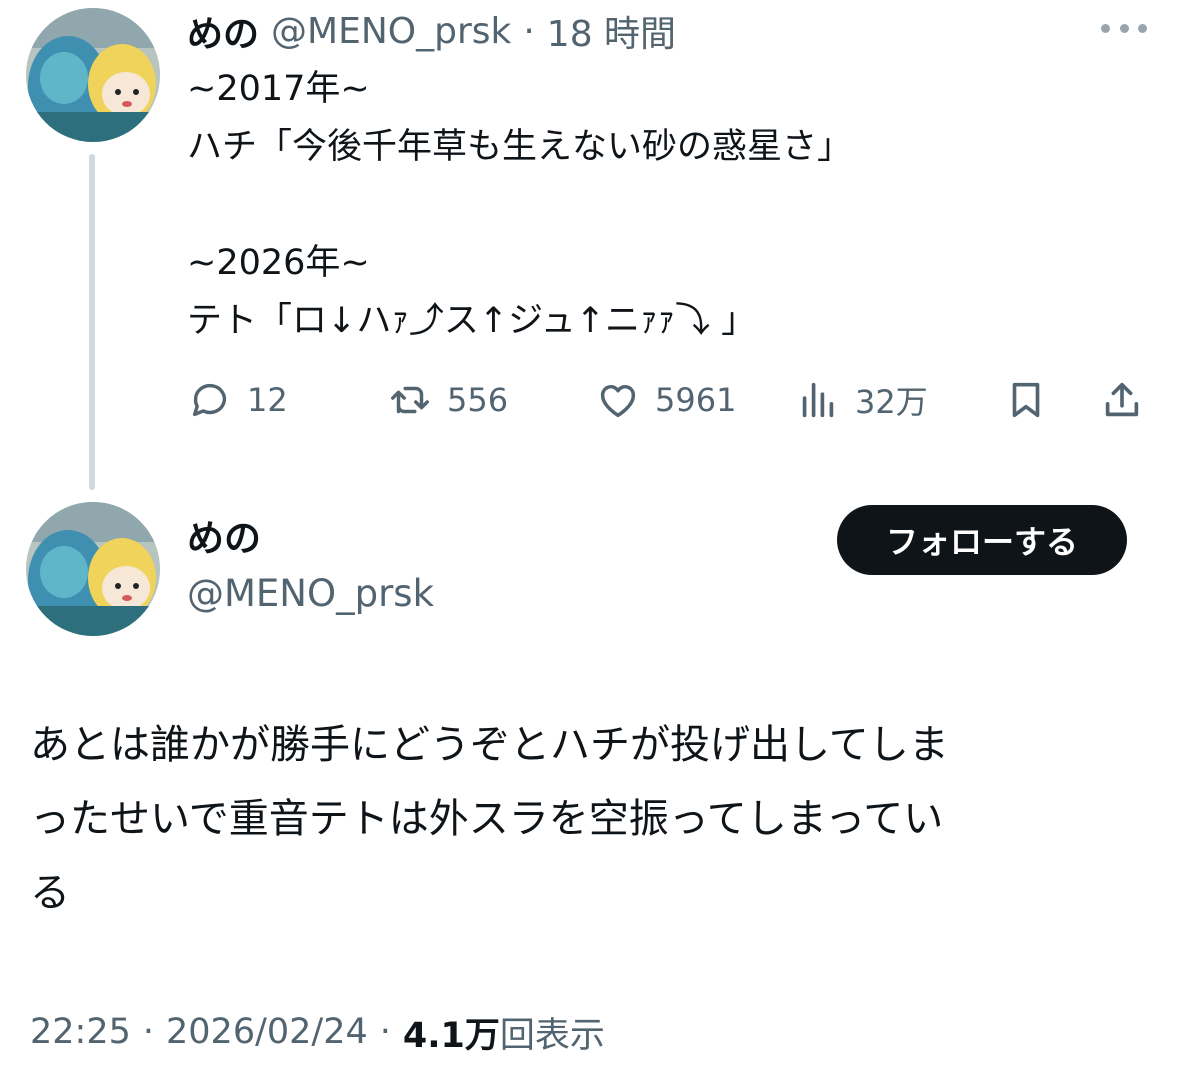  I want to click on action-bar: 12 556 5961 32万, so click(667, 400).